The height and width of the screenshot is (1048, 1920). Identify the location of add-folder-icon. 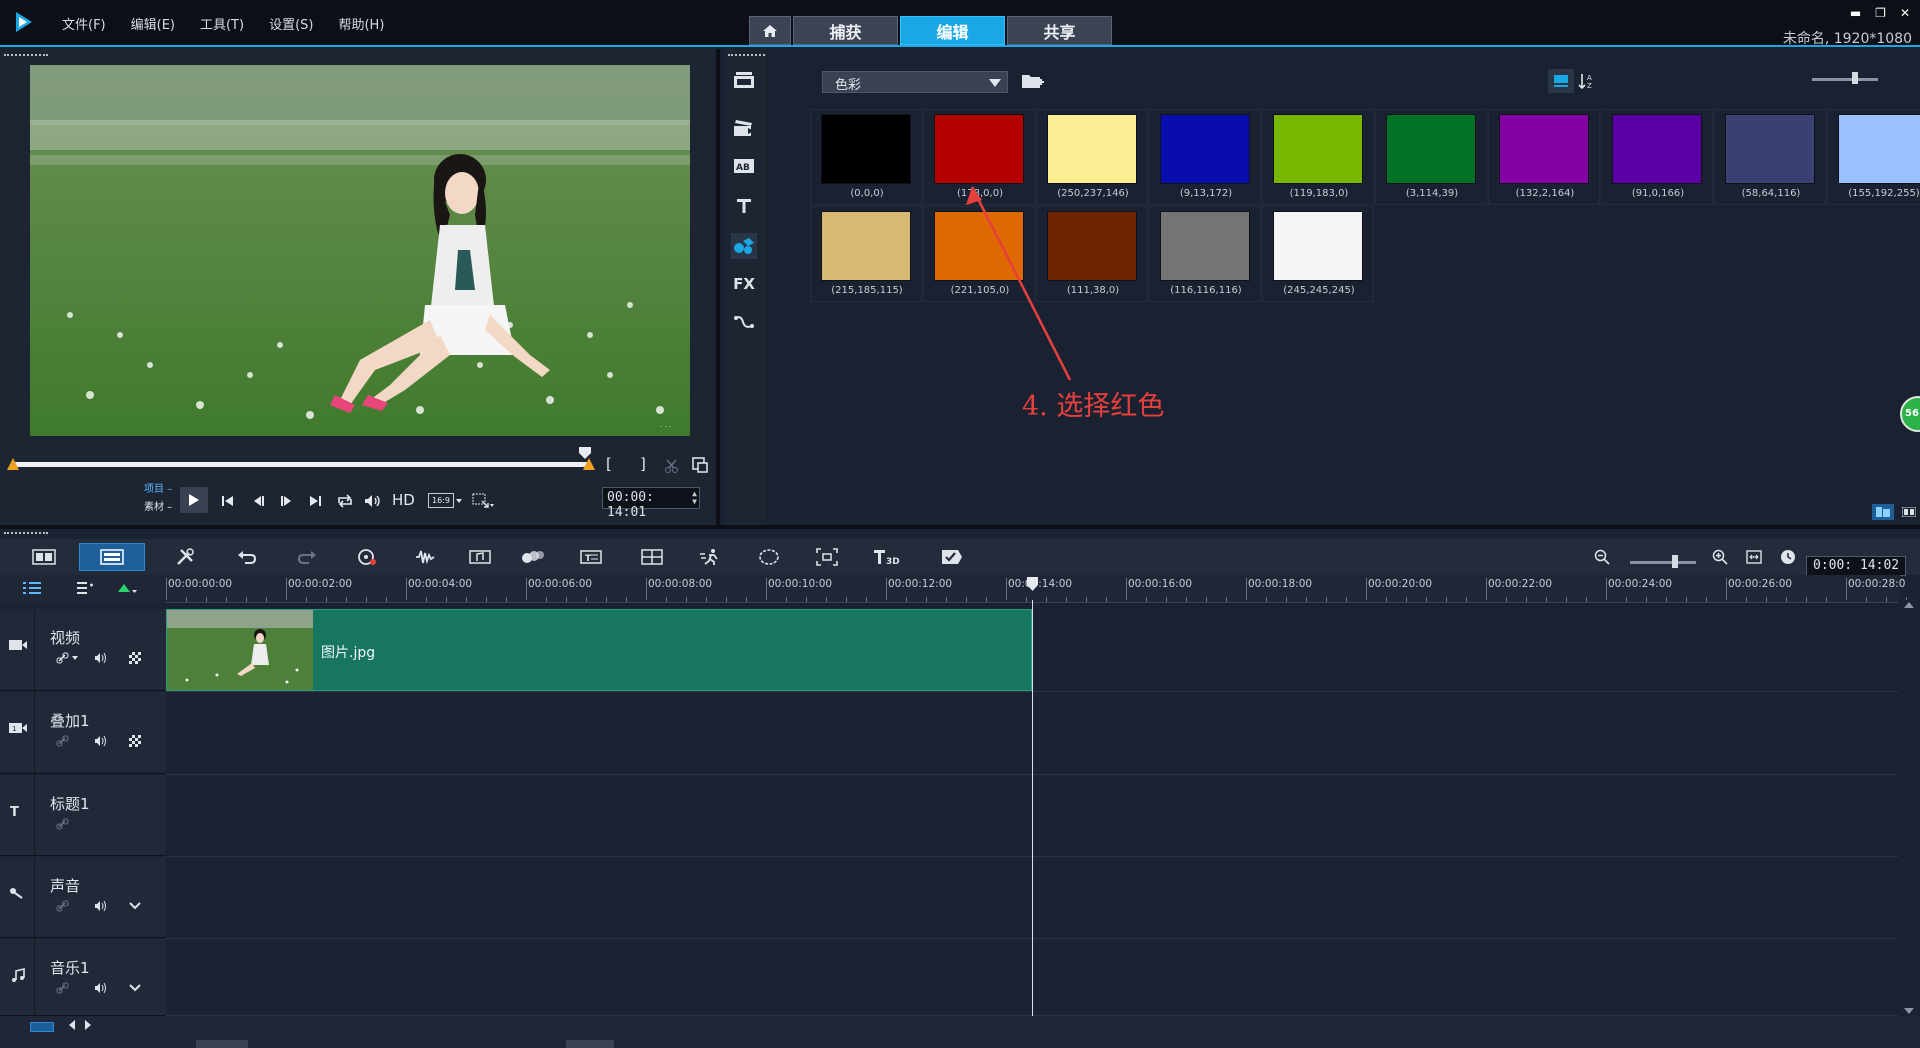
(1033, 81).